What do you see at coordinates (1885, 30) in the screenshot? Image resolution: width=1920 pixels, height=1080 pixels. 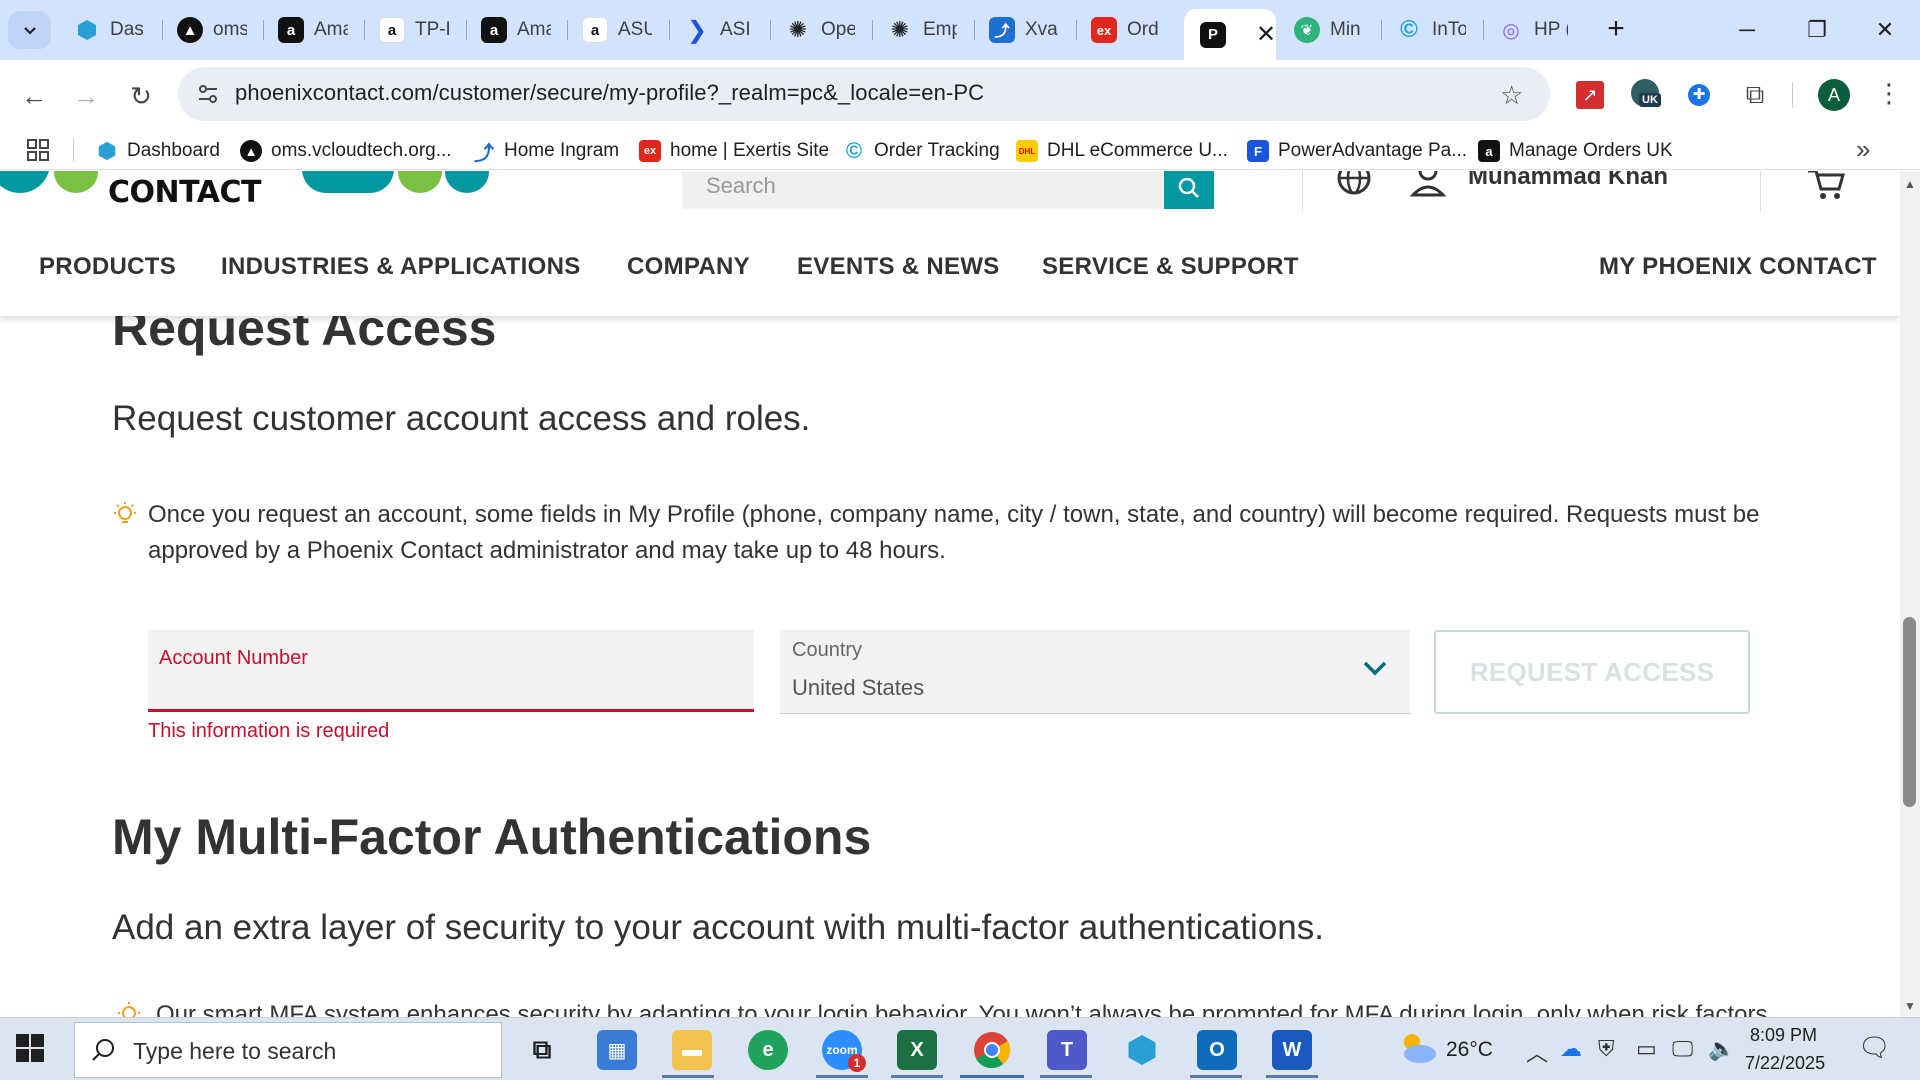 I see `close-window-button: ✕` at bounding box center [1885, 30].